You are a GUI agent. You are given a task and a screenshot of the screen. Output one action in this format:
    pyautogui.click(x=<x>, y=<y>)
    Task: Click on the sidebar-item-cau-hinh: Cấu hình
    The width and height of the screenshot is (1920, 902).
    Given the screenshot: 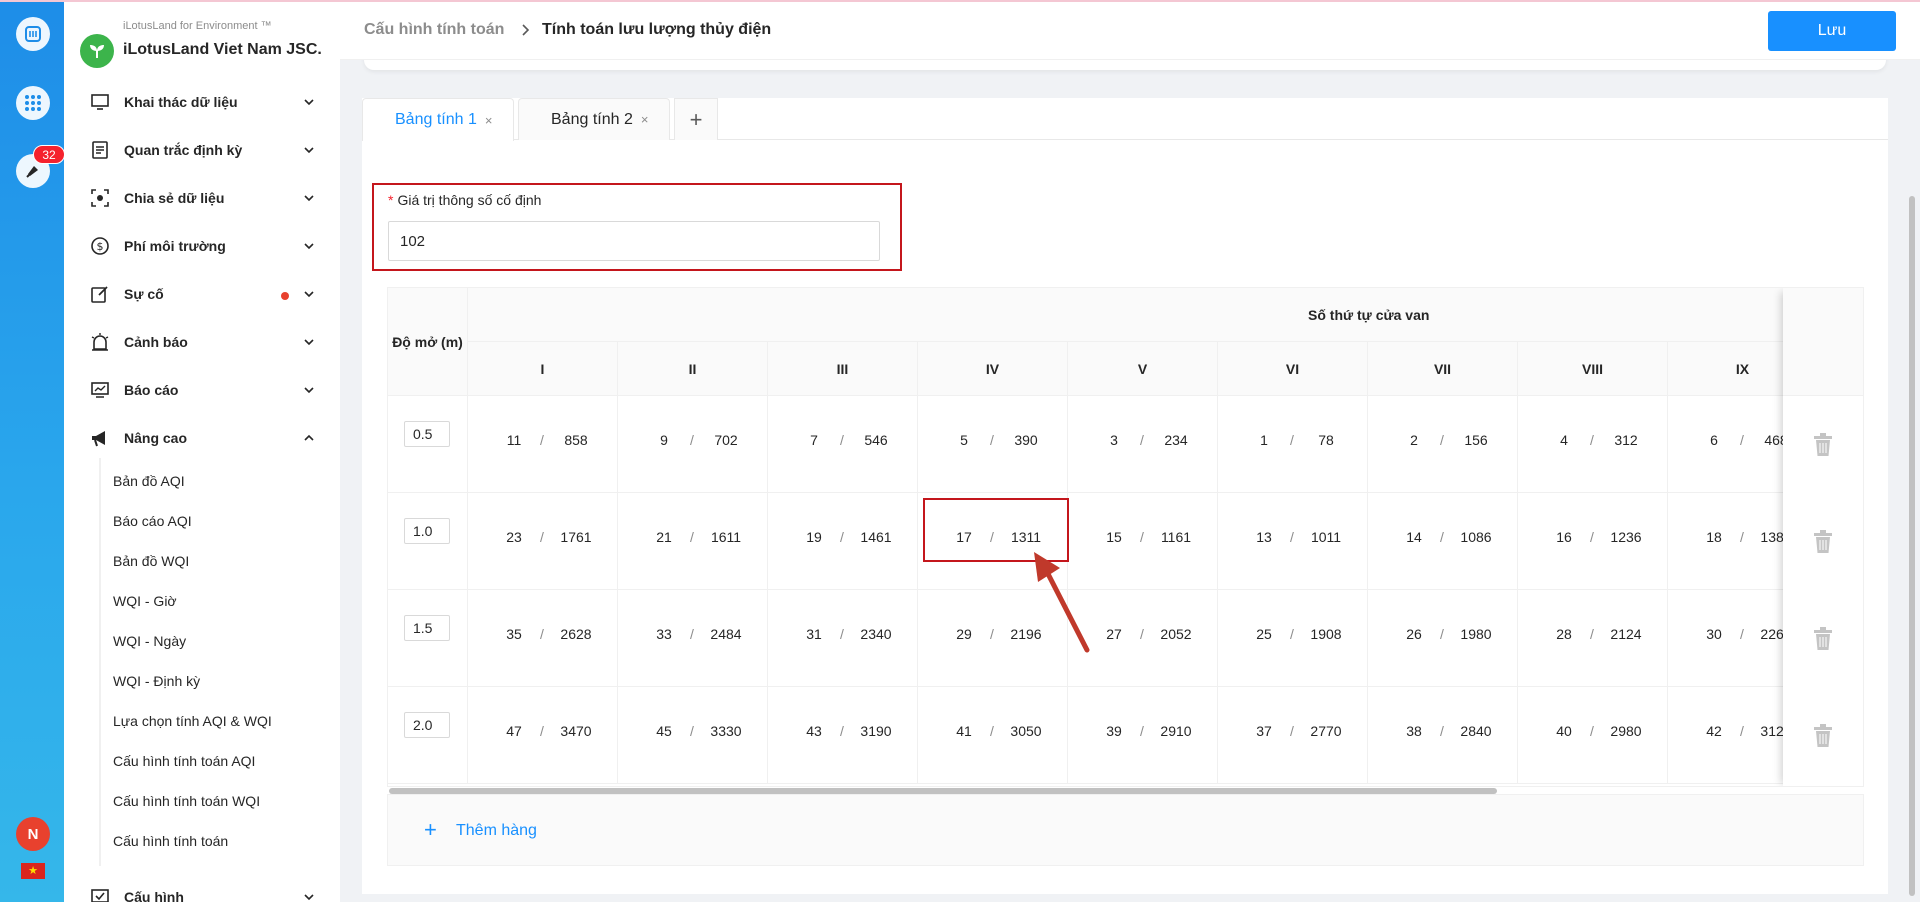 What is the action you would take?
    pyautogui.click(x=202, y=889)
    